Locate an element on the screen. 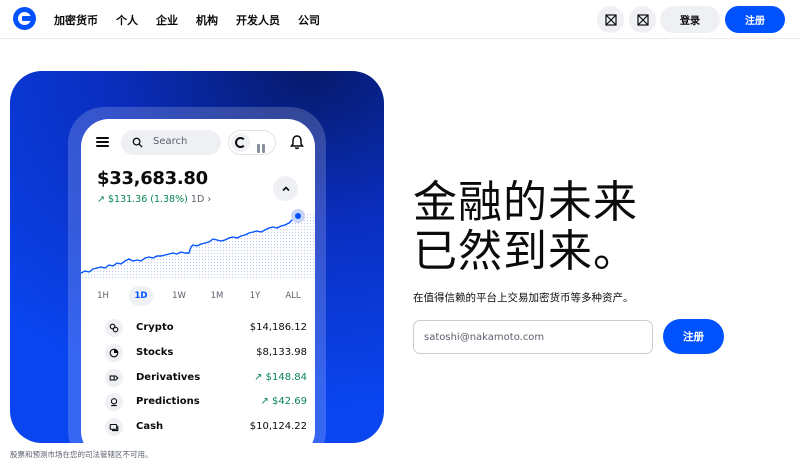 This screenshot has width=800, height=464. search-button is located at coordinates (610, 19).